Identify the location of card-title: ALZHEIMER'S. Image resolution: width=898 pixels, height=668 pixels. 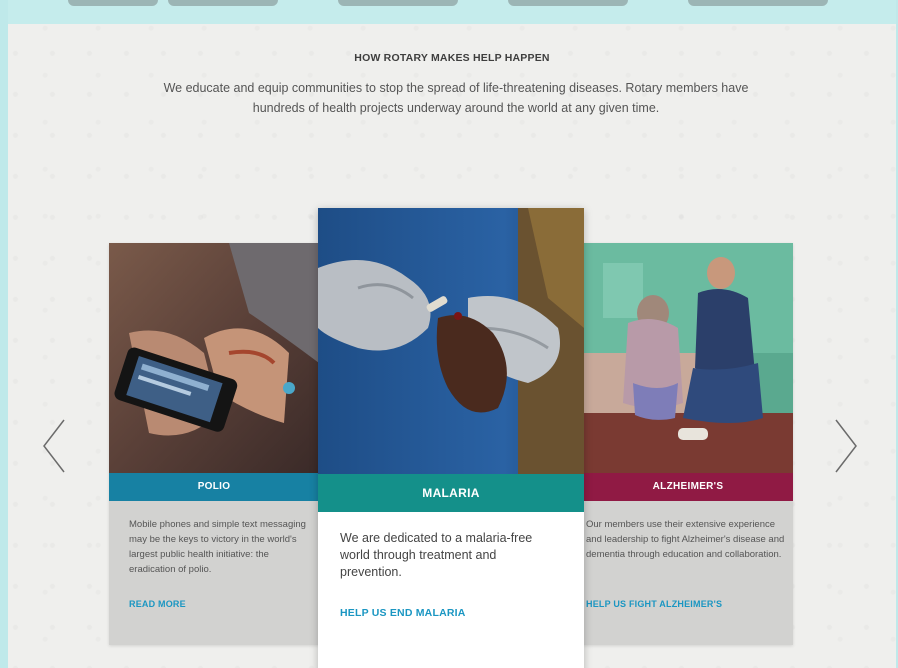
(688, 487).